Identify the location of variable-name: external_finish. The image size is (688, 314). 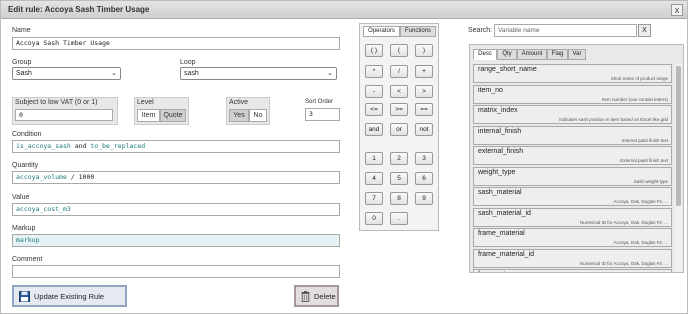
(501, 151).